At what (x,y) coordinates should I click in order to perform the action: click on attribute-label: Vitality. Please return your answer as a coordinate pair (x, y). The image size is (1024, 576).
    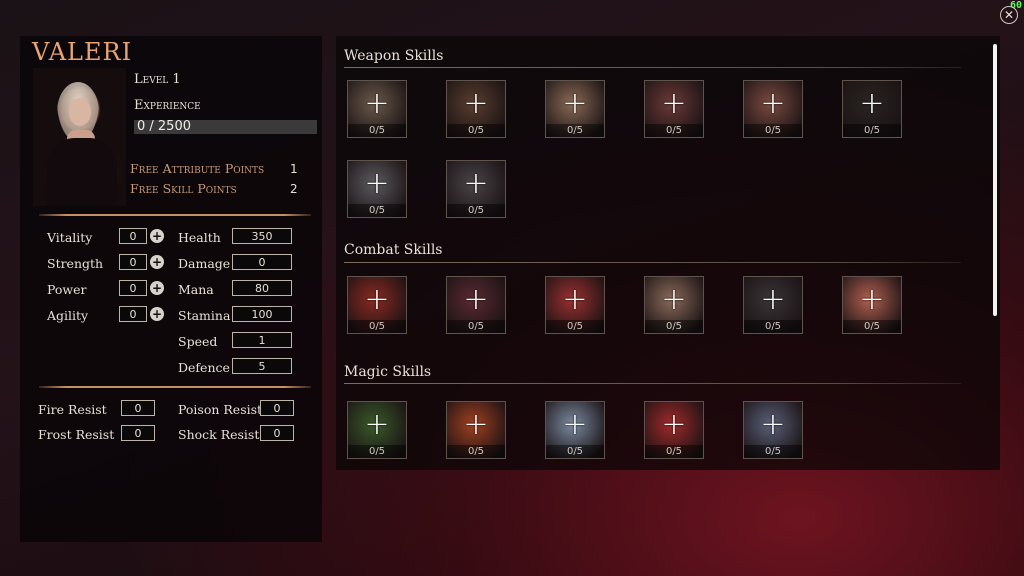
    Looking at the image, I should click on (70, 237).